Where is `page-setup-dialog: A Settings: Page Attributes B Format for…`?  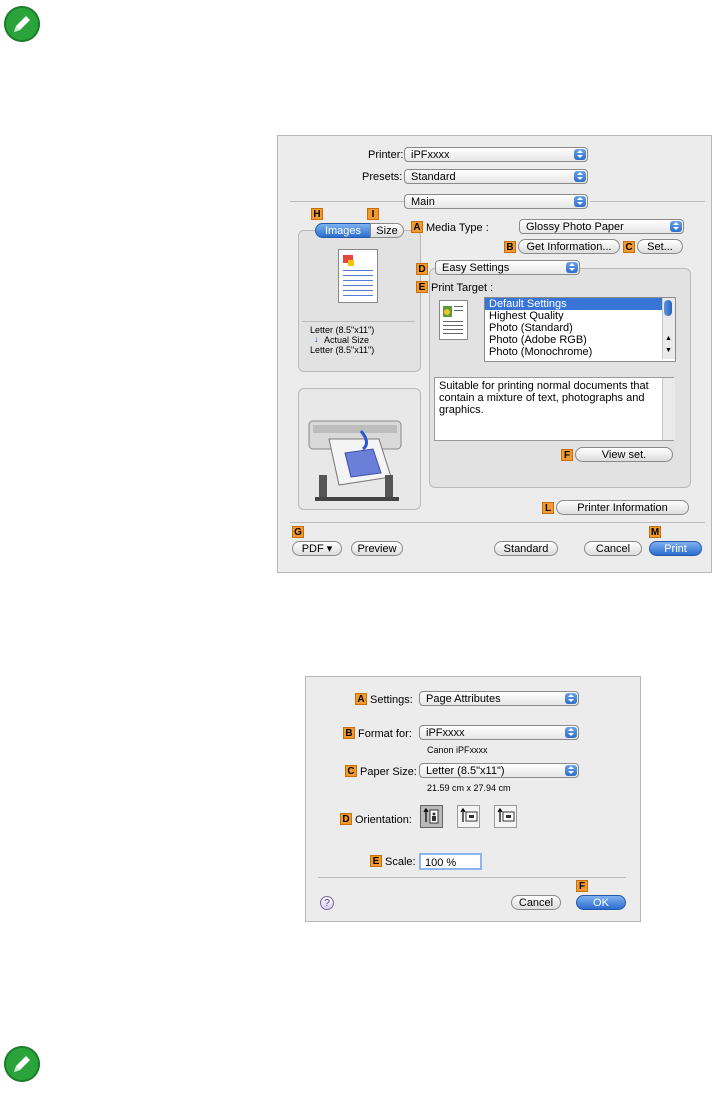 page-setup-dialog: A Settings: Page Attributes B Format for… is located at coordinates (473, 799).